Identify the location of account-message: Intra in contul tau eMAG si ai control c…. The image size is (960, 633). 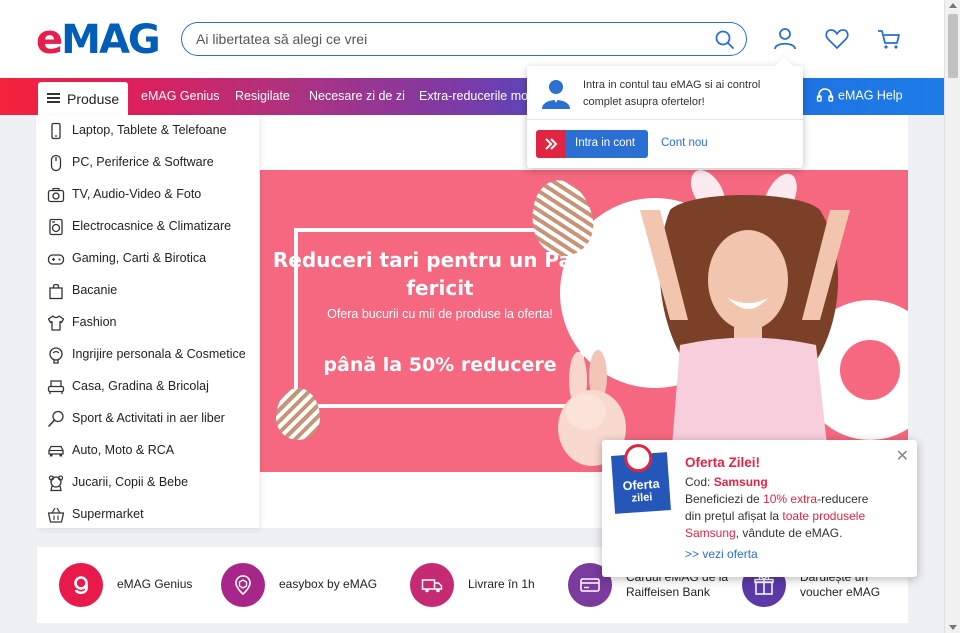
(672, 93).